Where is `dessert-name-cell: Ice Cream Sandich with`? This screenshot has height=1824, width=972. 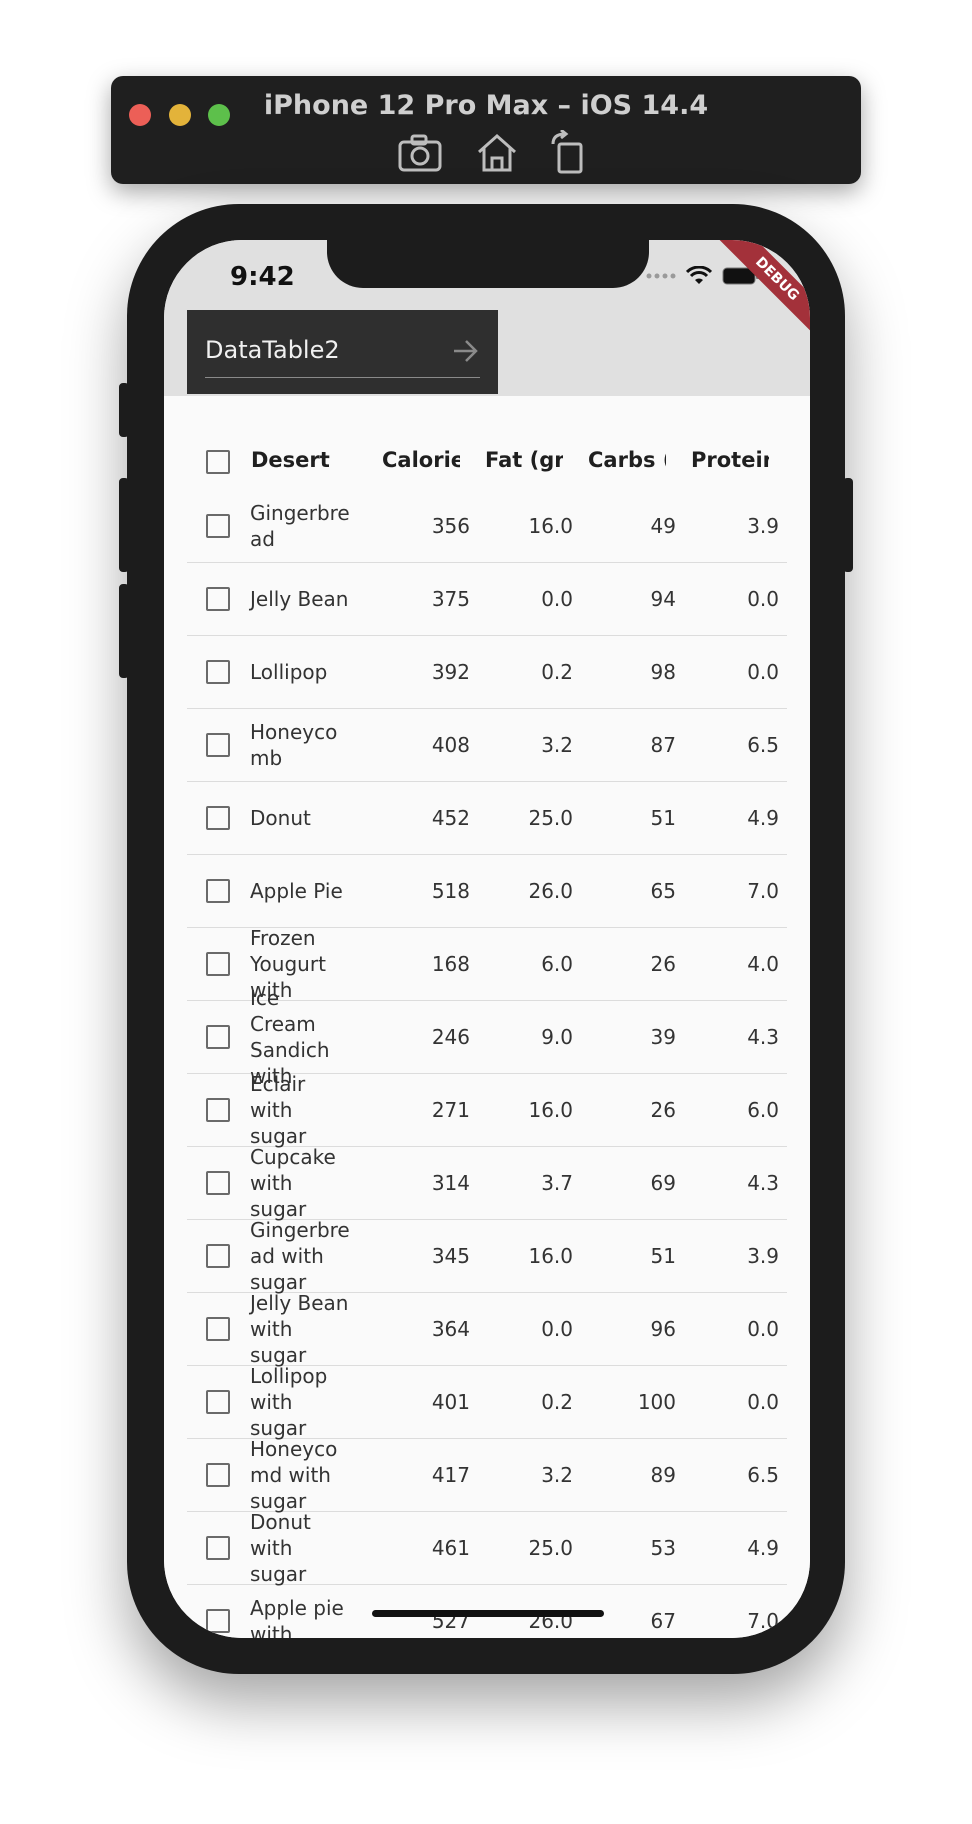
dessert-name-cell: Ice Cream Sandich with is located at coordinates (290, 1037).